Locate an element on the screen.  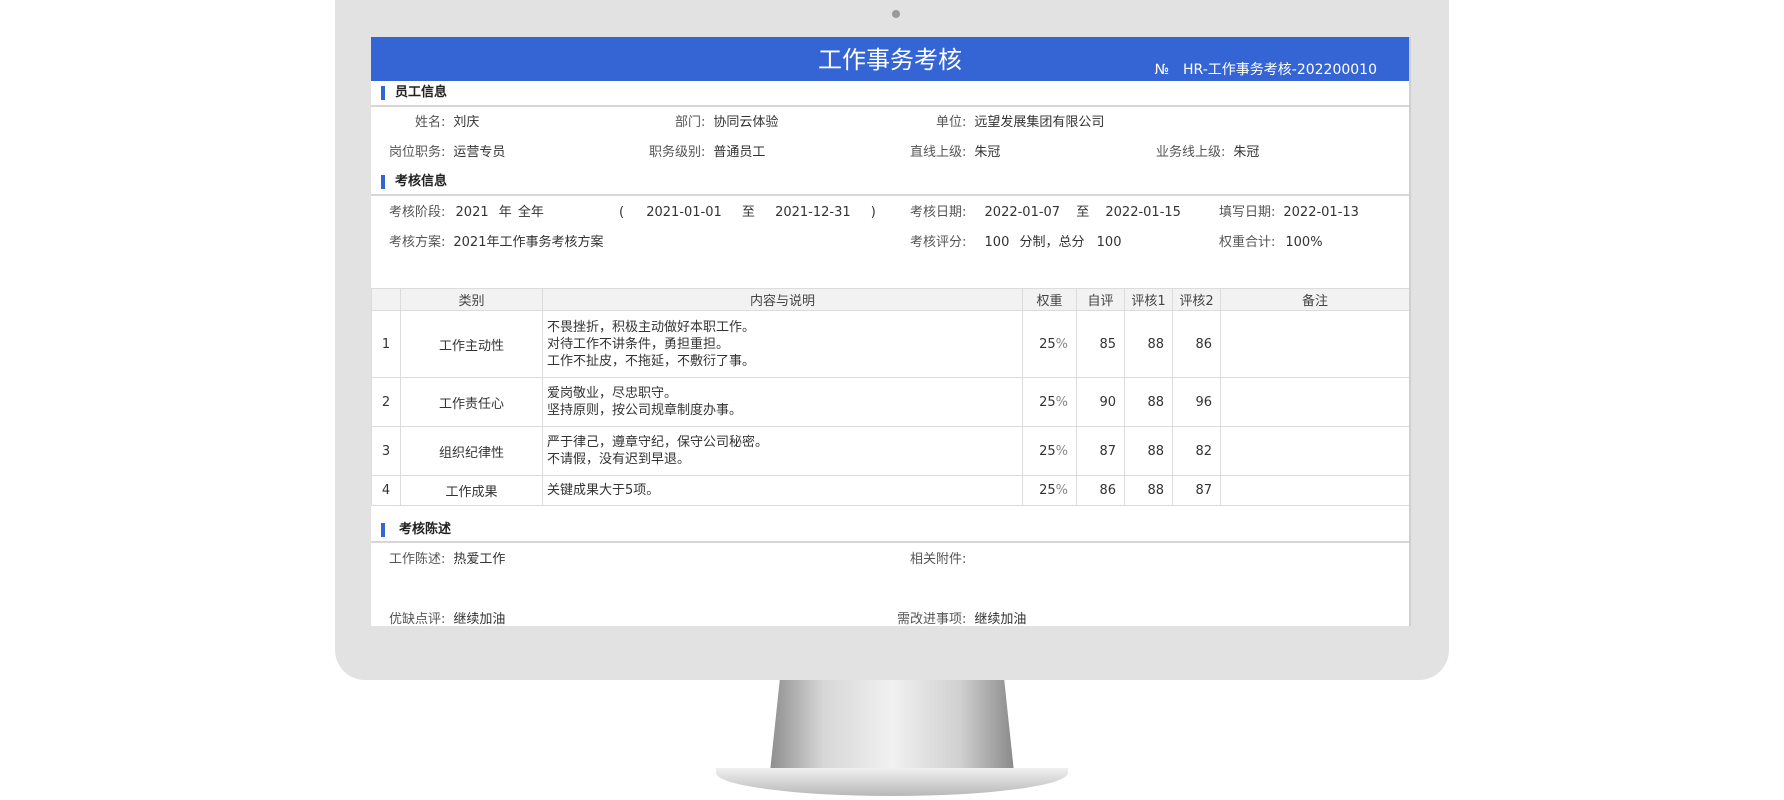
stage-start: 2021-01-01 is located at coordinates (684, 212).